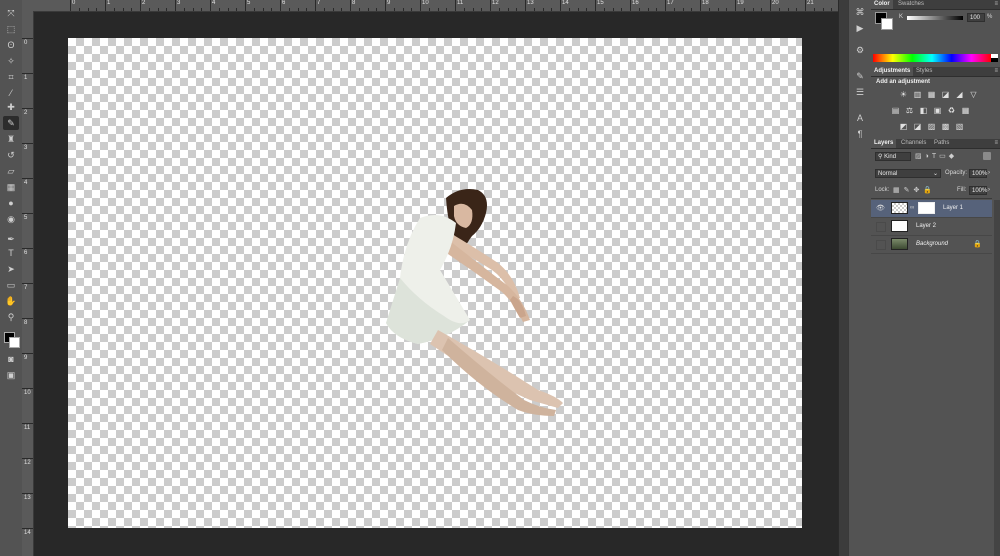  I want to click on adjustment-icon-row3-1: ◪, so click(917, 126).